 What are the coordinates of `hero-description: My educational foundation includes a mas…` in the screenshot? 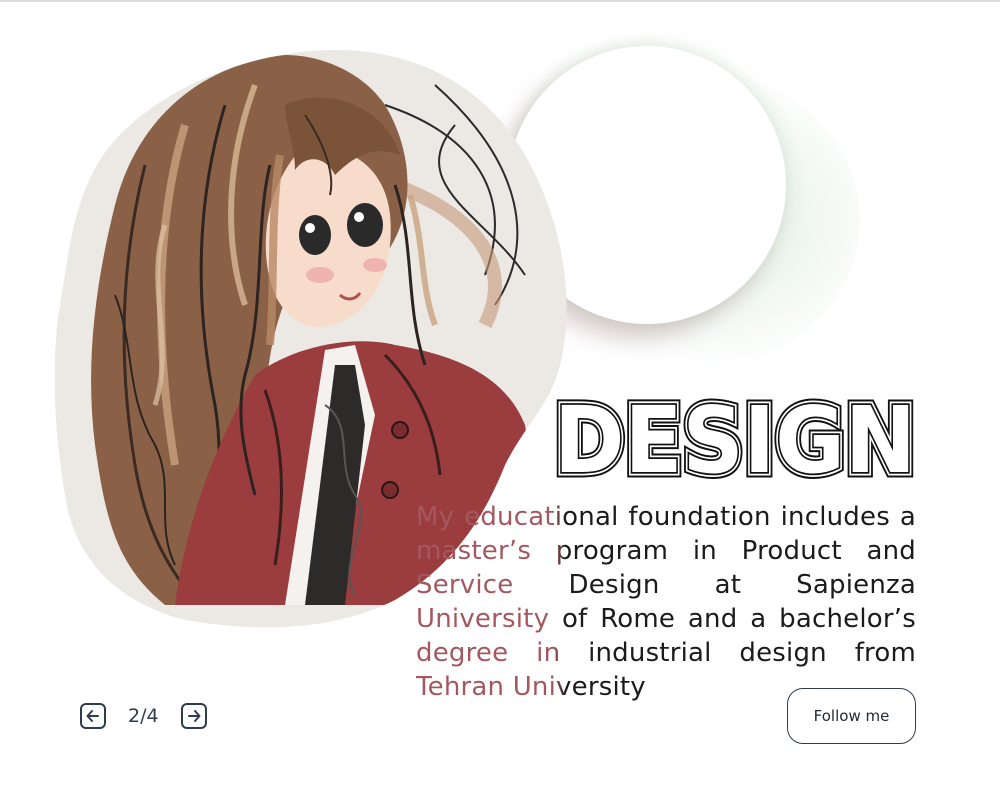 It's located at (666, 602).